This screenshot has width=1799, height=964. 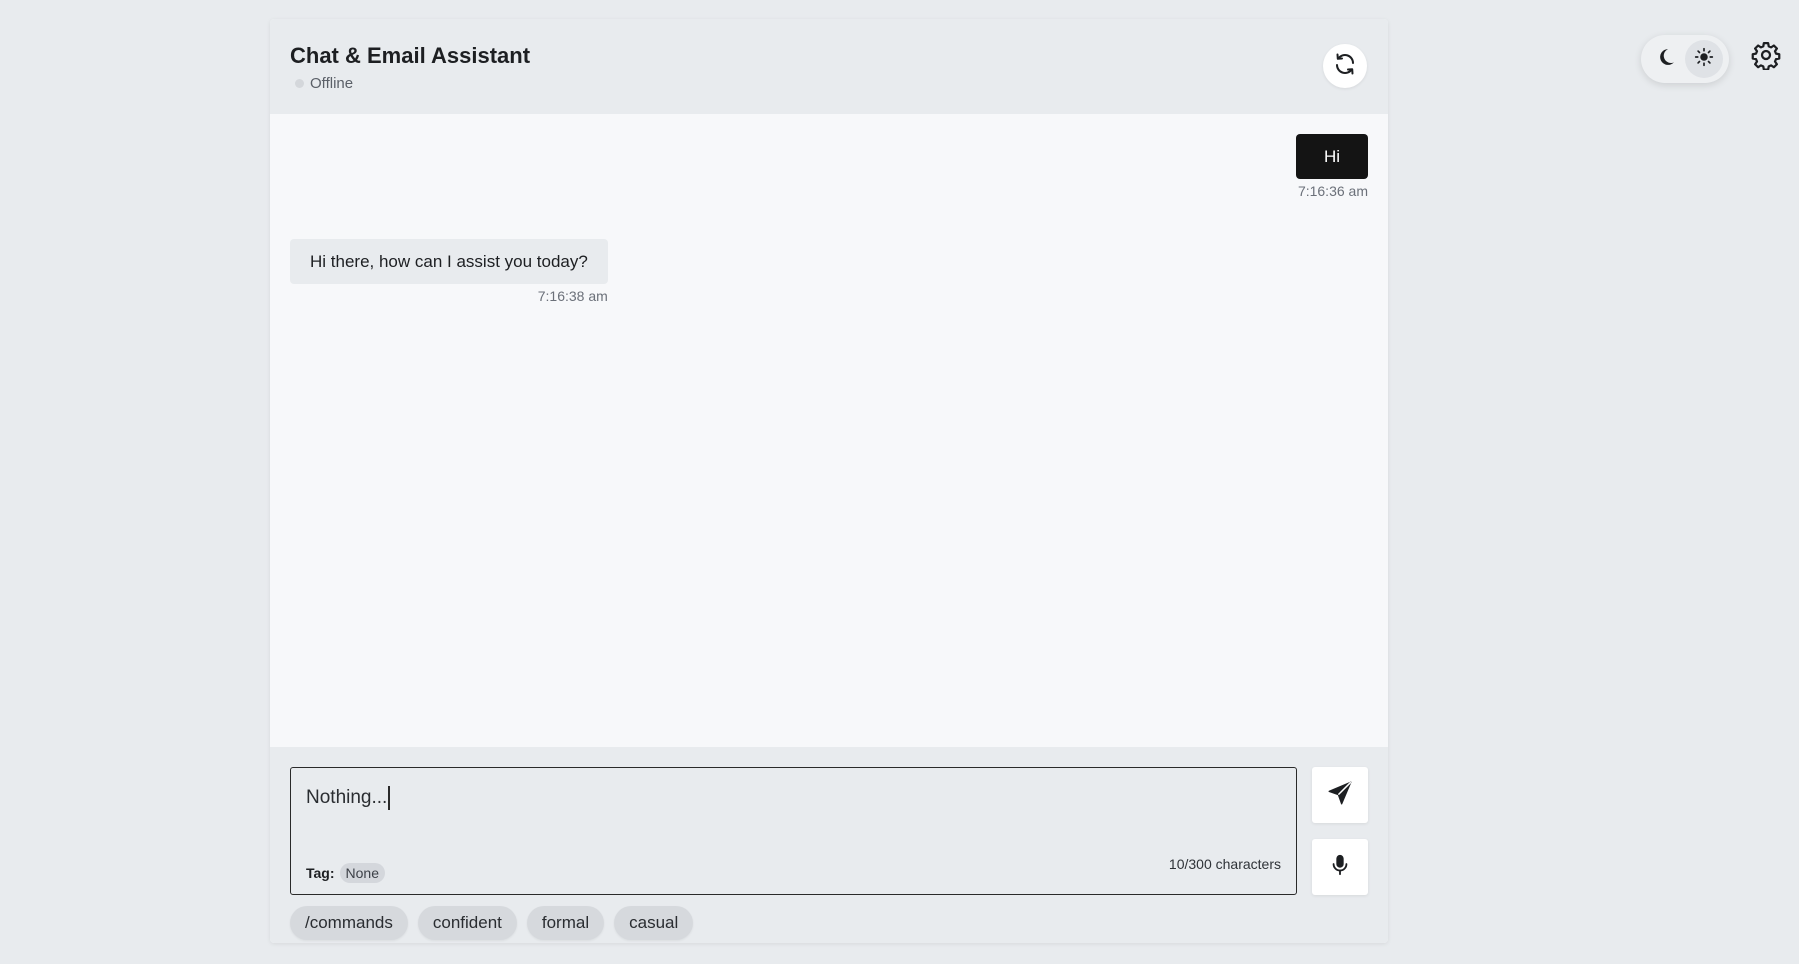 I want to click on character-count: 10/300 characters, so click(x=1224, y=864).